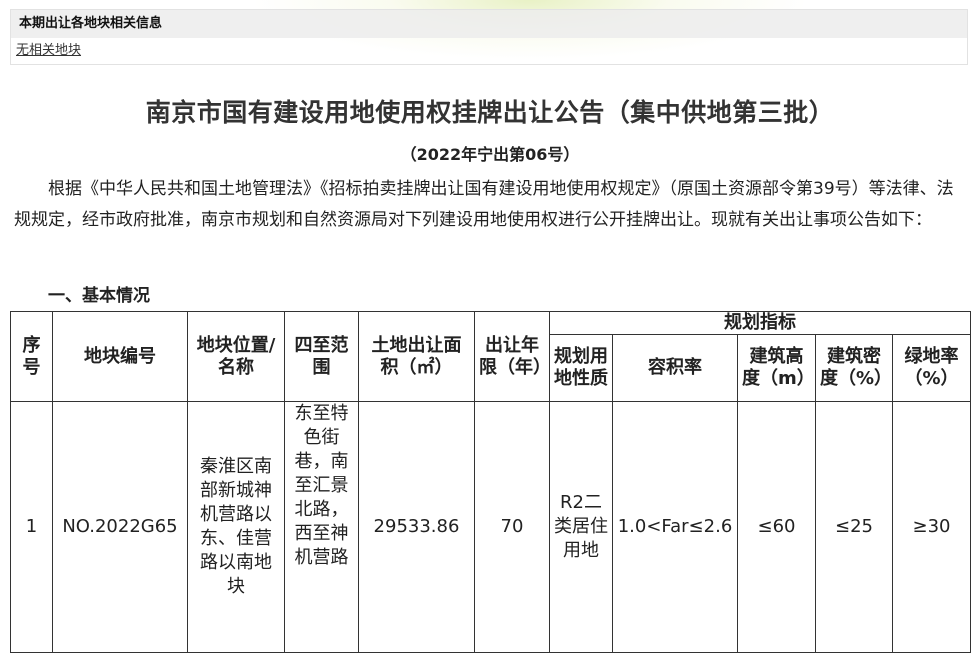 The width and height of the screenshot is (980, 653). I want to click on header-green: 绿地率（%）, so click(931, 368).